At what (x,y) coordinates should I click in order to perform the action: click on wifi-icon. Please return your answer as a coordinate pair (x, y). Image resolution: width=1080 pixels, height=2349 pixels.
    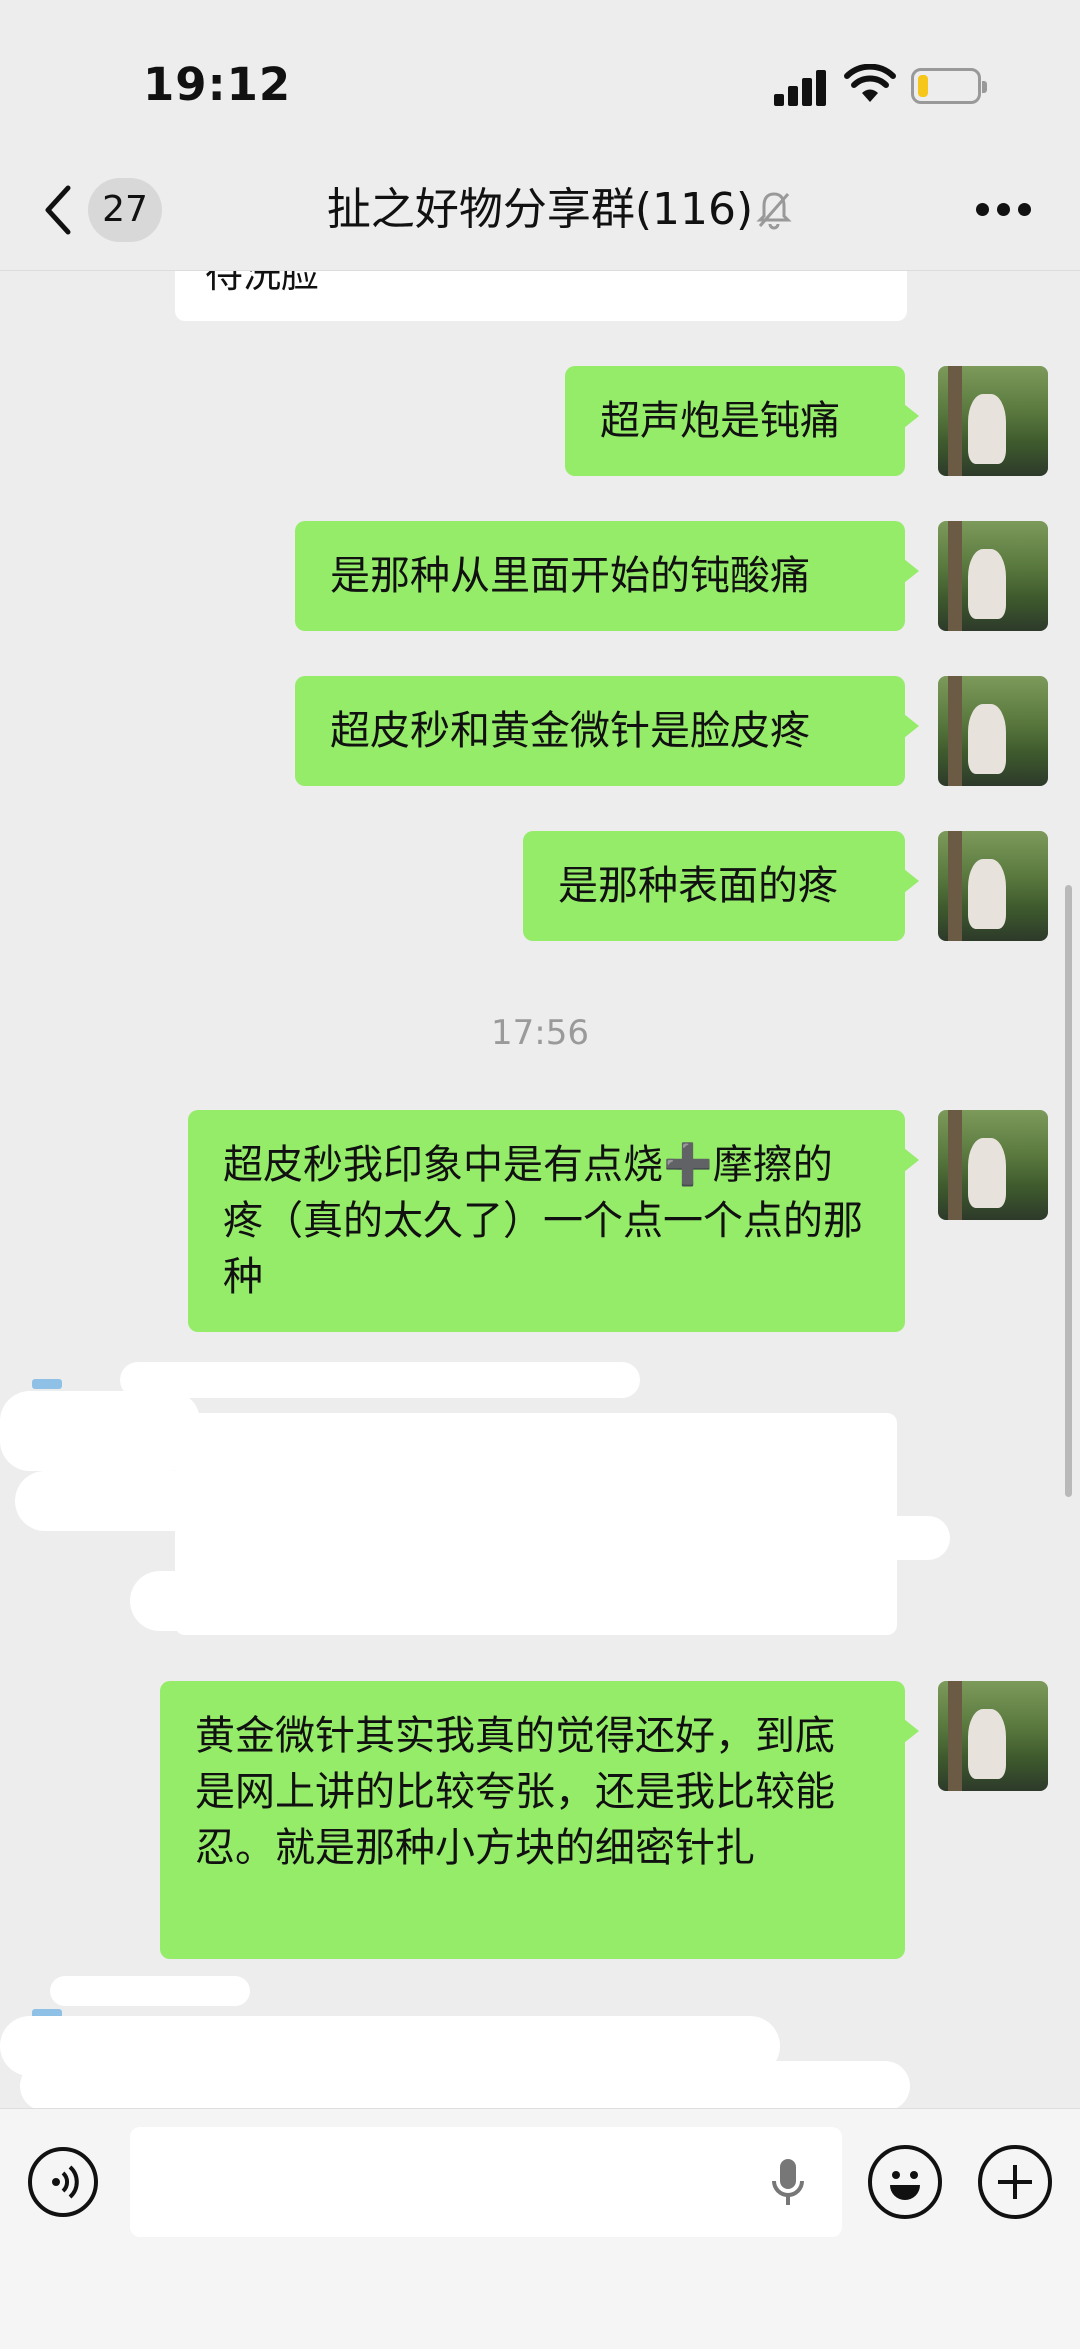
    Looking at the image, I should click on (870, 83).